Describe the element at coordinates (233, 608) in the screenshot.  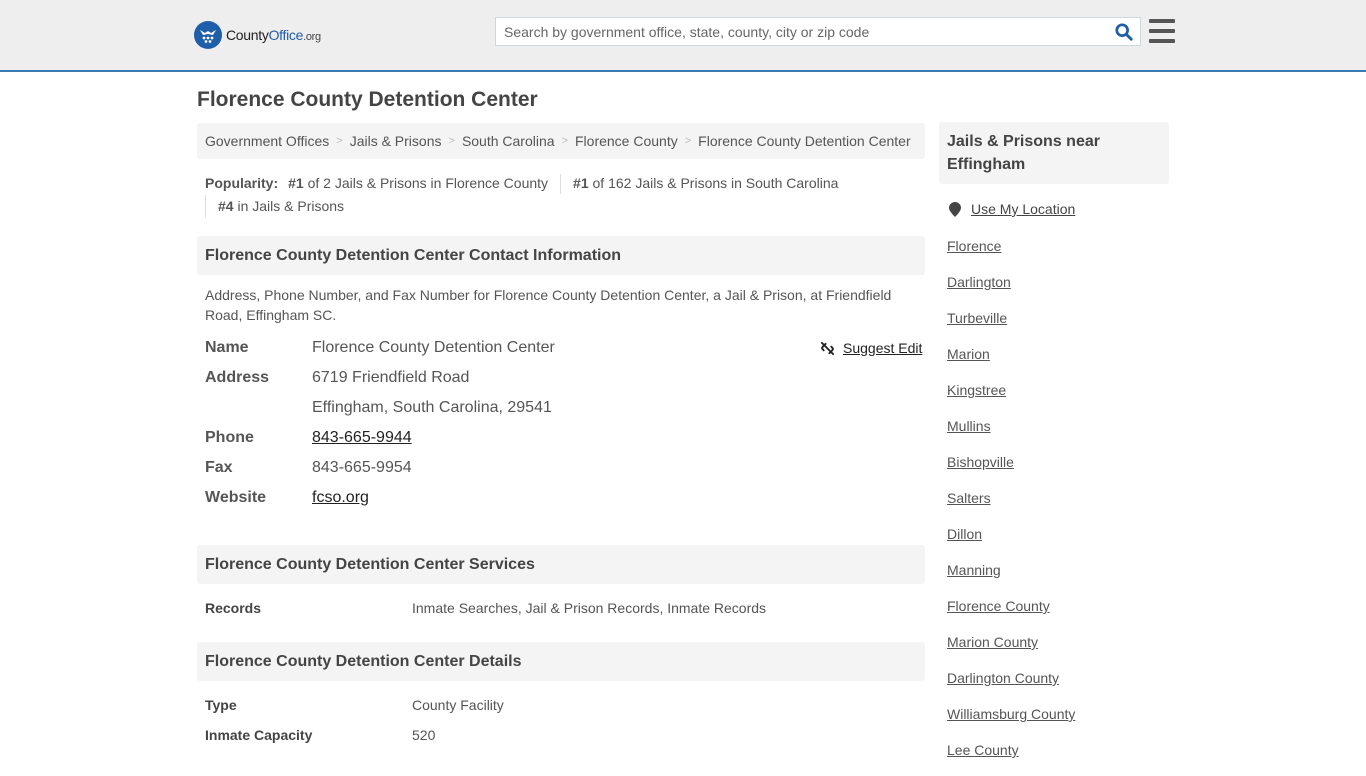
I see `services-label: Records` at that location.